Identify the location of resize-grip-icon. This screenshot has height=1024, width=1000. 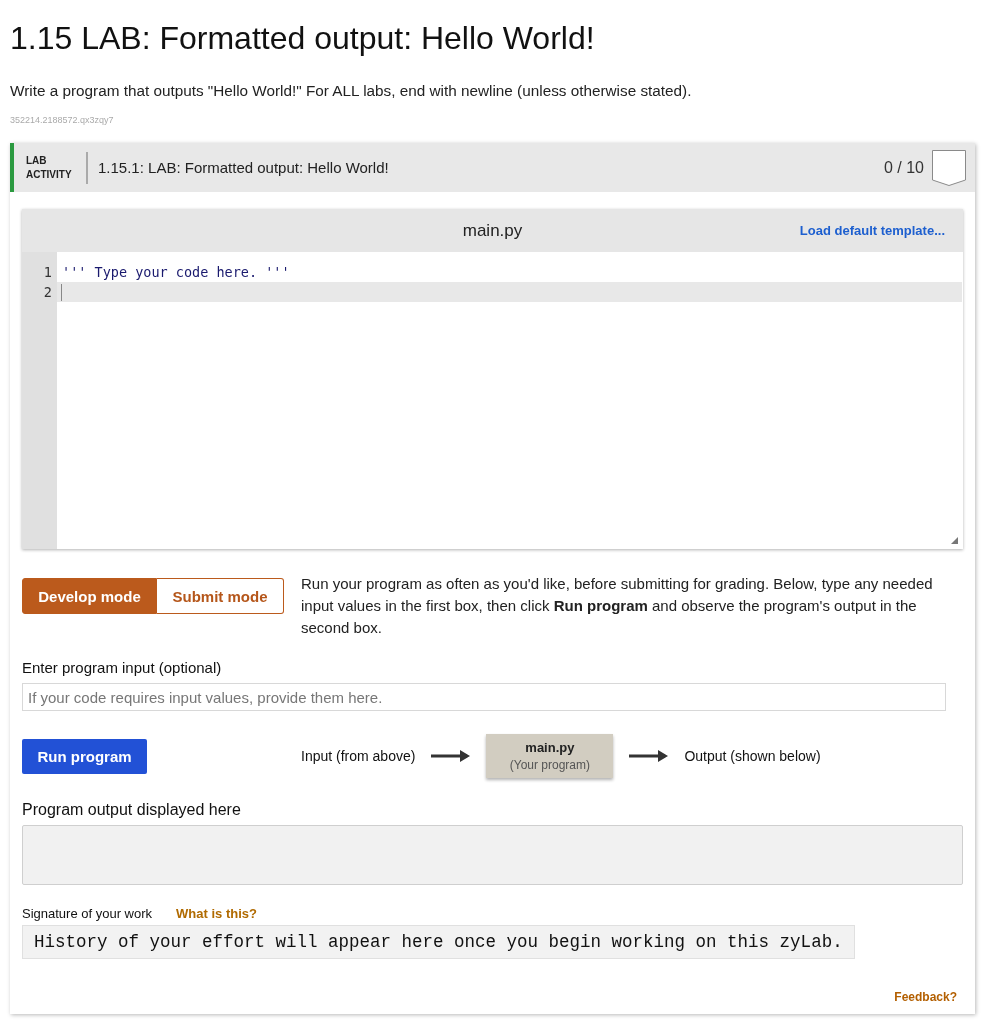
(954, 540).